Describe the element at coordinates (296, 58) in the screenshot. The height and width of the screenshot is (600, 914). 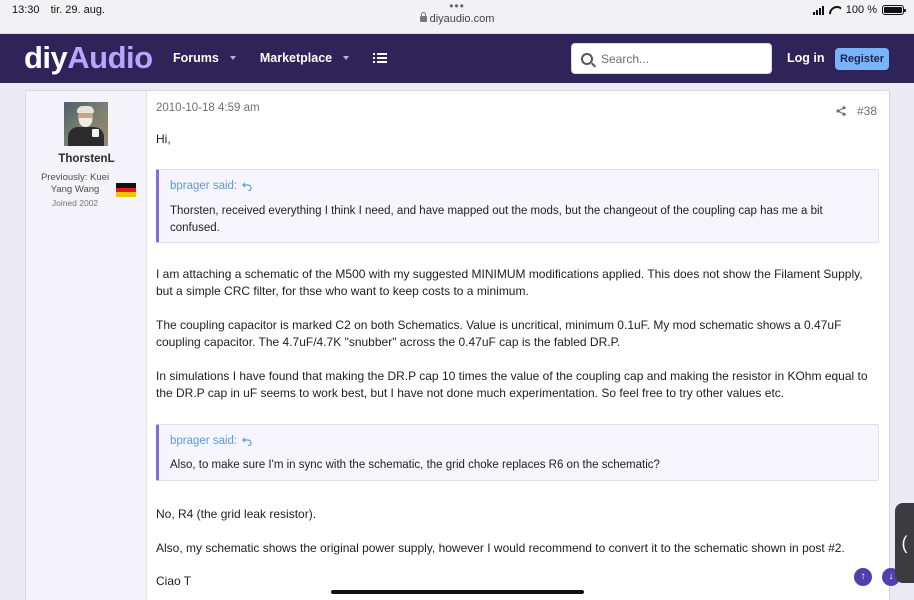
I see `nav-marketplace-label: Marketplace` at that location.